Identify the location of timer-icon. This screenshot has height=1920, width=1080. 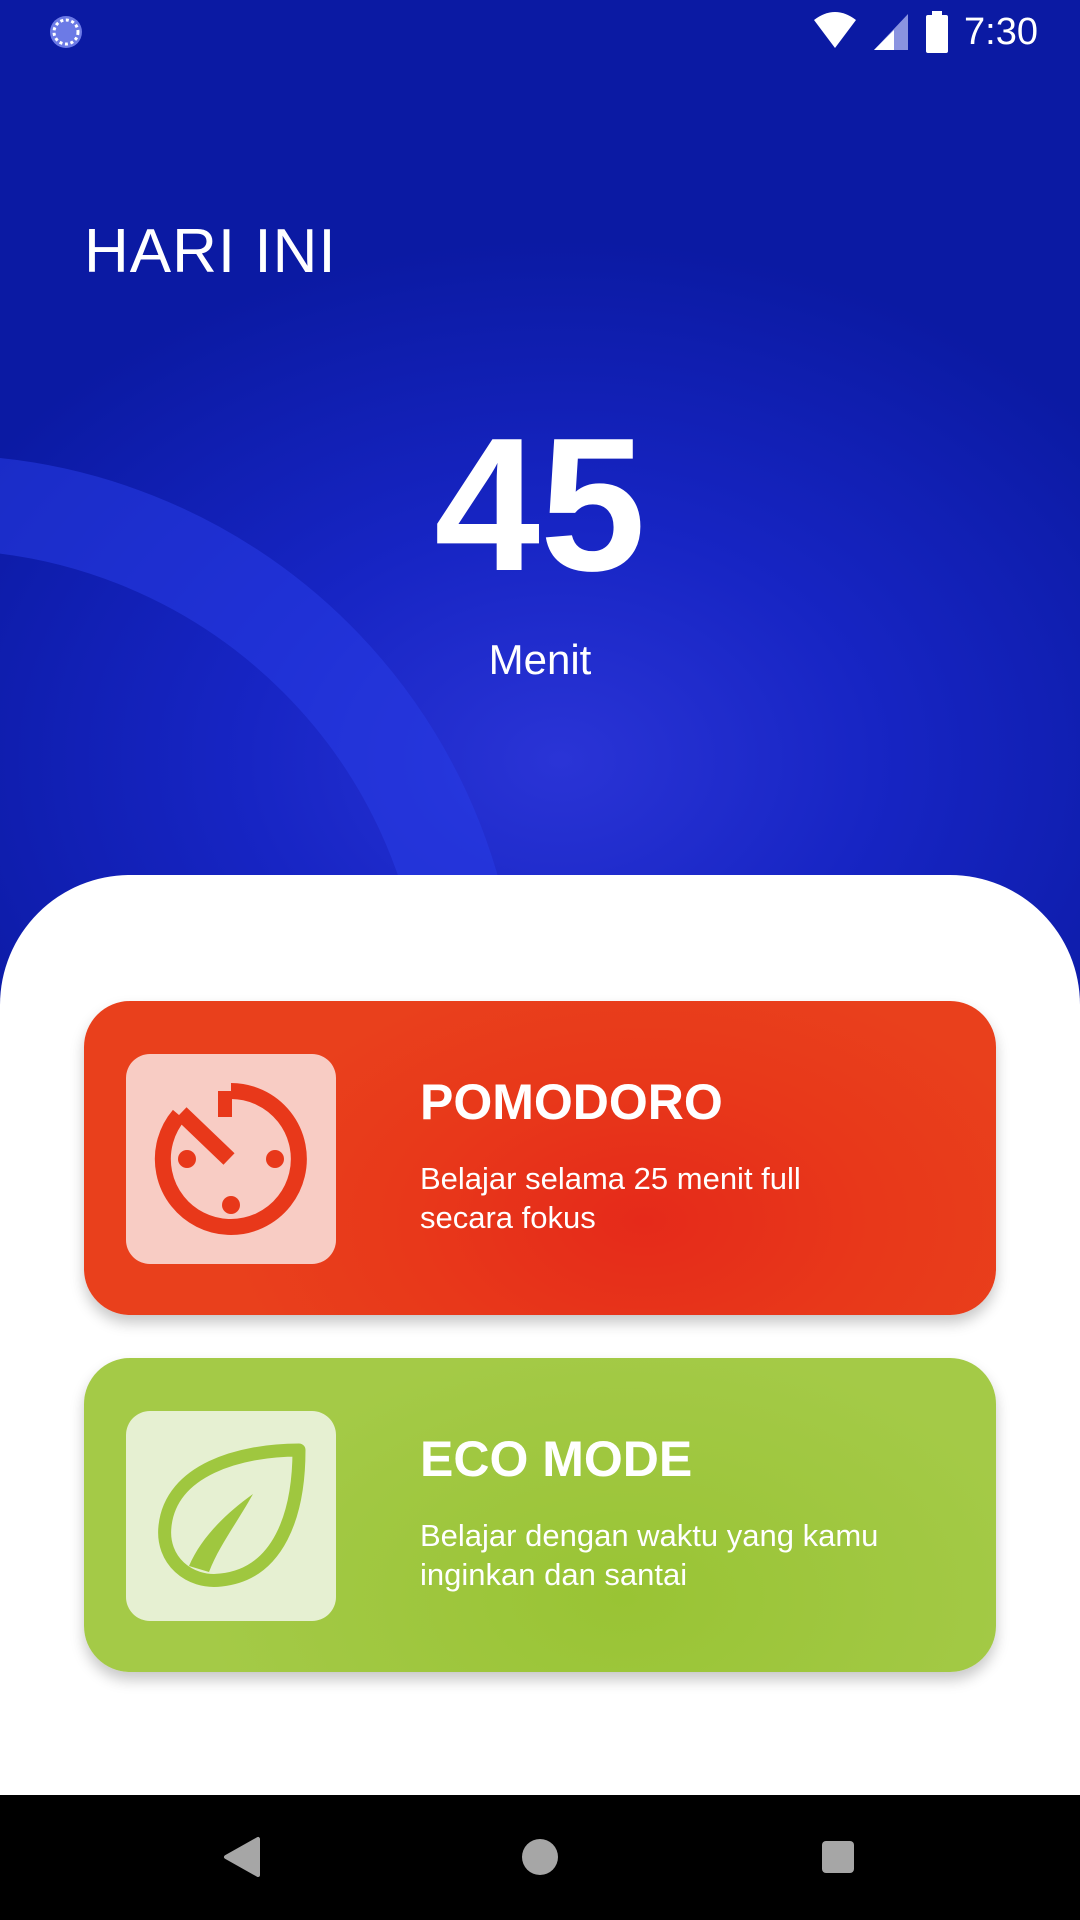
(230, 1159).